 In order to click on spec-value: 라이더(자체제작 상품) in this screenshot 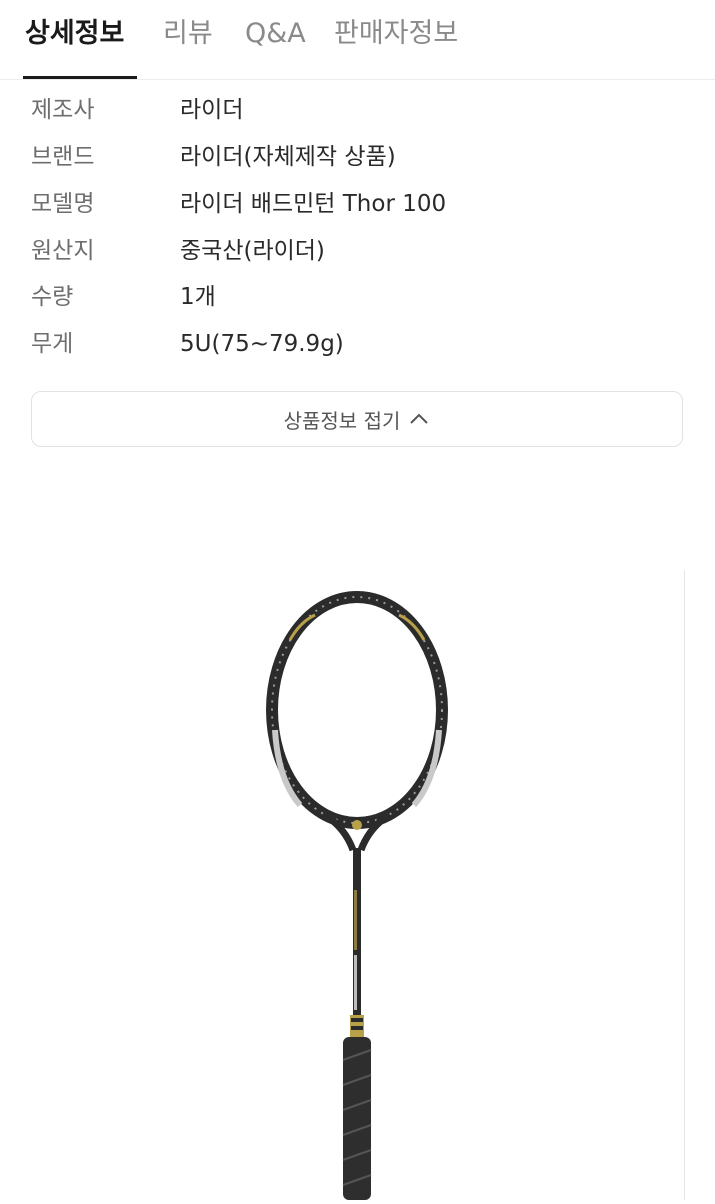, I will do `click(288, 157)`.